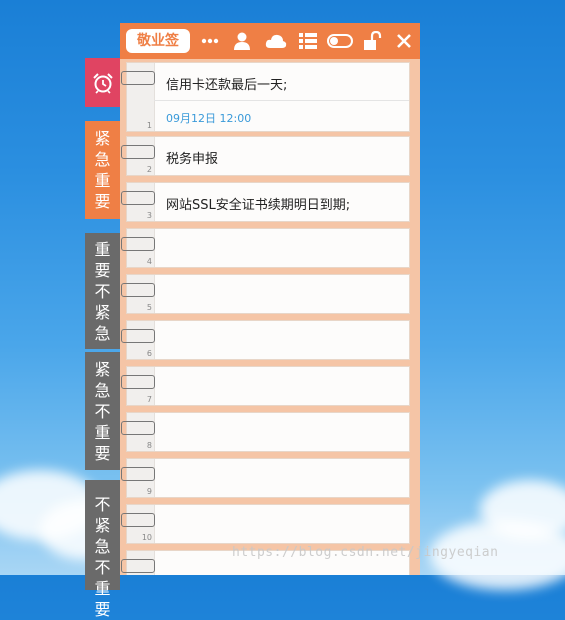 The height and width of the screenshot is (620, 565). Describe the element at coordinates (146, 537) in the screenshot. I see `note-number: 10` at that location.